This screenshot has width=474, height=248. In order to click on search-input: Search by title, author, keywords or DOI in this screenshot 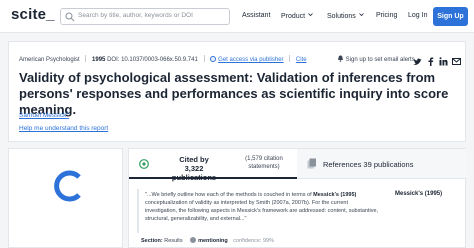, I will do `click(145, 16)`.